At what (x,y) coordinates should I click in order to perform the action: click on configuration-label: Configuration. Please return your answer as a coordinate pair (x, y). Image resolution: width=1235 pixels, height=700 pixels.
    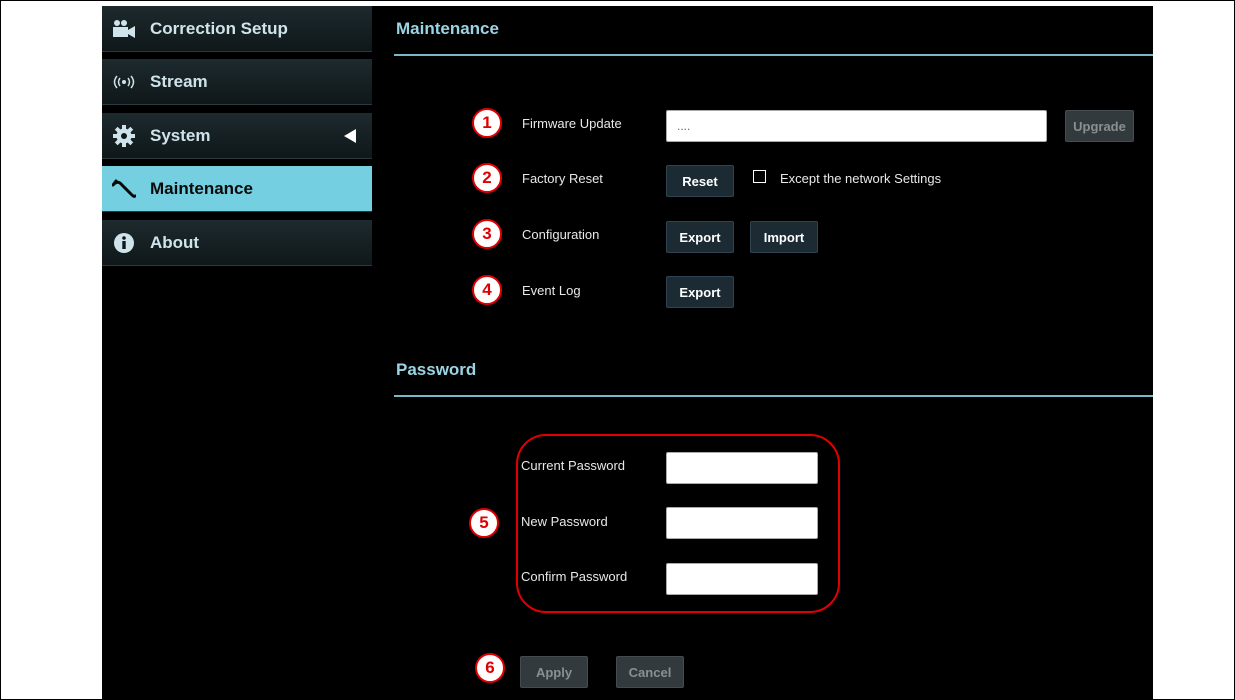
    Looking at the image, I should click on (561, 234).